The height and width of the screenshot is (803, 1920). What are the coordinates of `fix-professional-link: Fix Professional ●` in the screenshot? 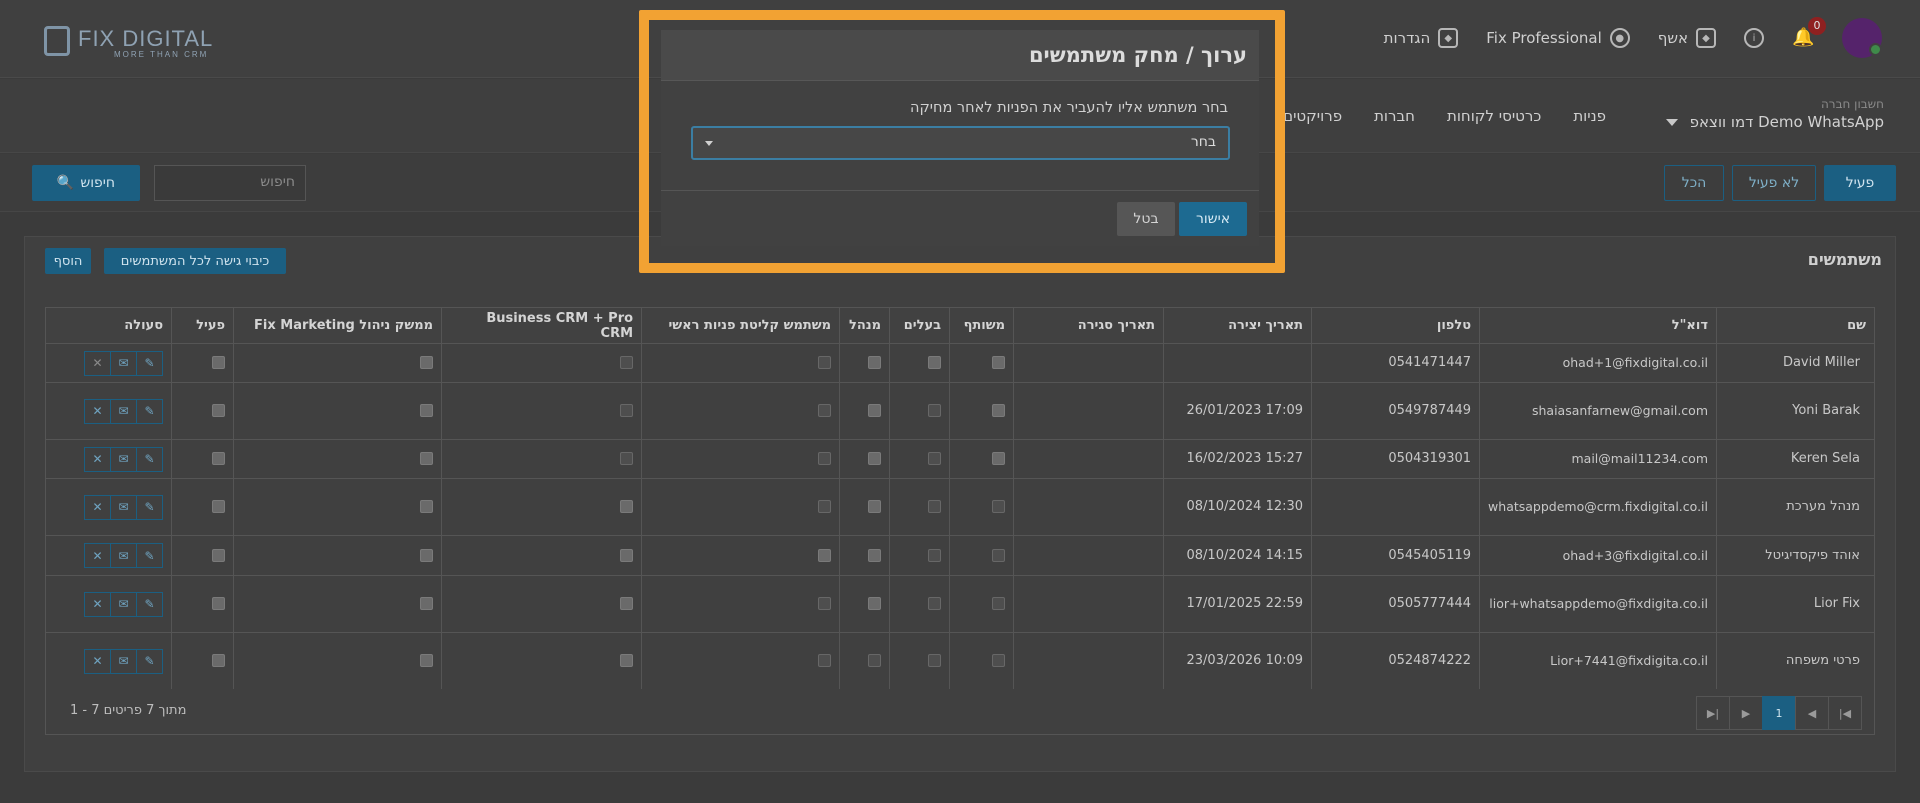 It's located at (1558, 38).